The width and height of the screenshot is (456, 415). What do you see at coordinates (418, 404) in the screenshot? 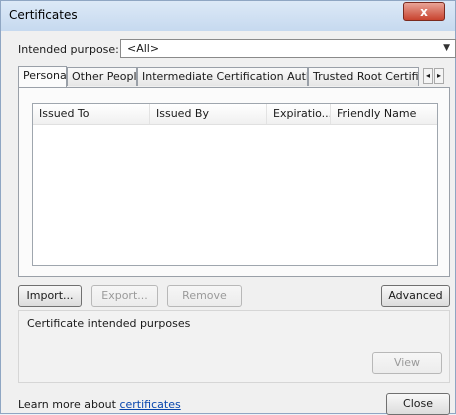
I see `close-button: Close` at bounding box center [418, 404].